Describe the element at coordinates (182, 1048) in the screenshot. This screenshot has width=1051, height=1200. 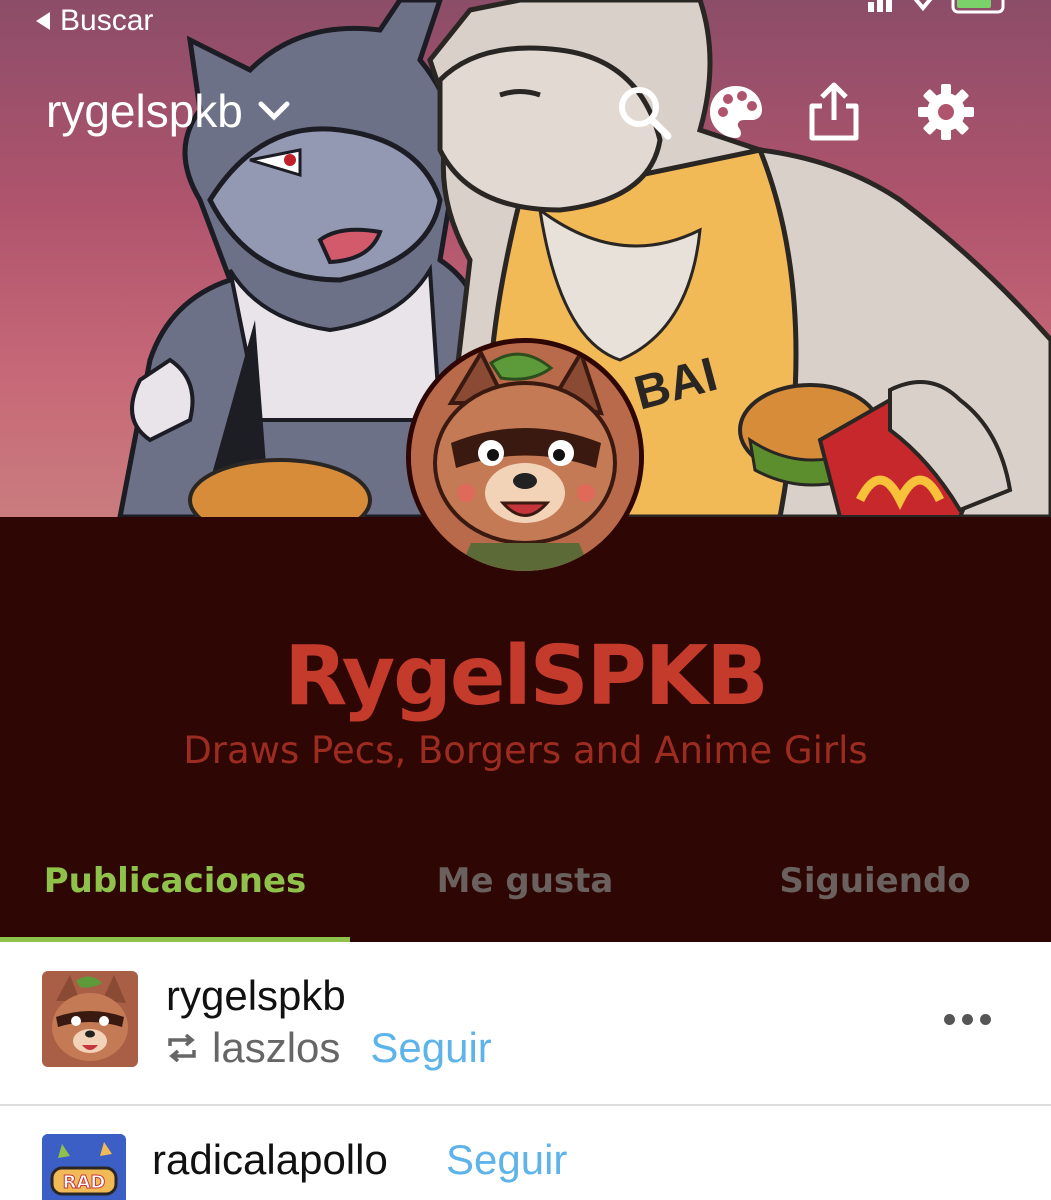
I see `reblog-icon` at that location.